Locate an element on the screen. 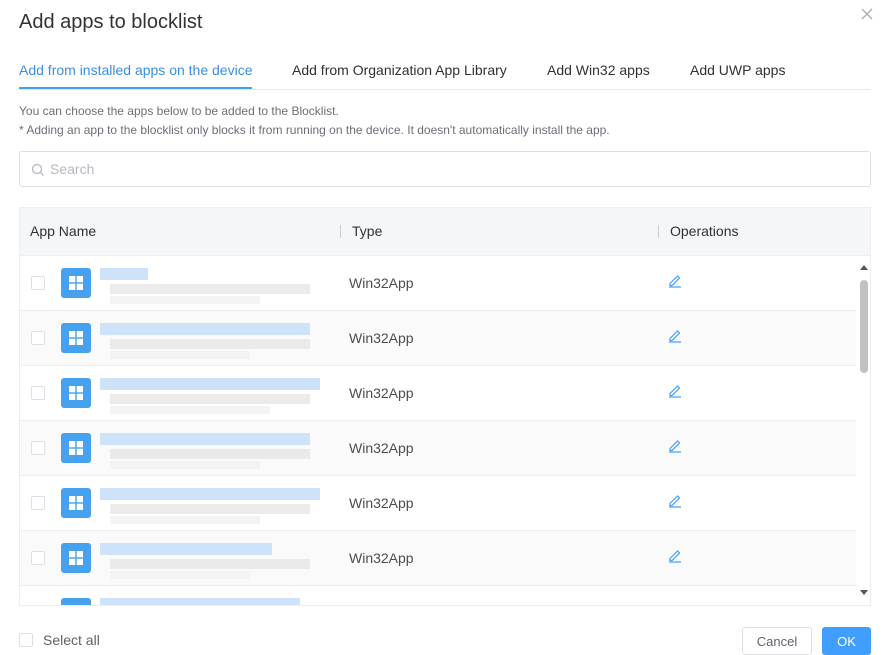 This screenshot has width=887, height=655. column-type: Type is located at coordinates (367, 231).